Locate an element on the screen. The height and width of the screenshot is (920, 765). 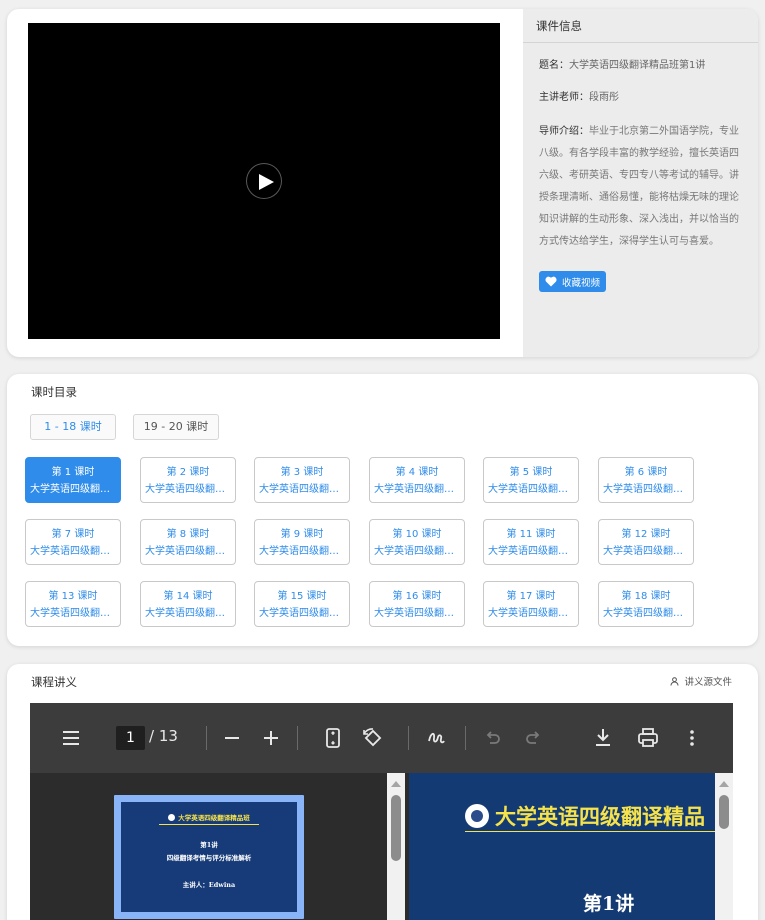
handout-source-label: 讲义源文件 is located at coordinates (708, 682).